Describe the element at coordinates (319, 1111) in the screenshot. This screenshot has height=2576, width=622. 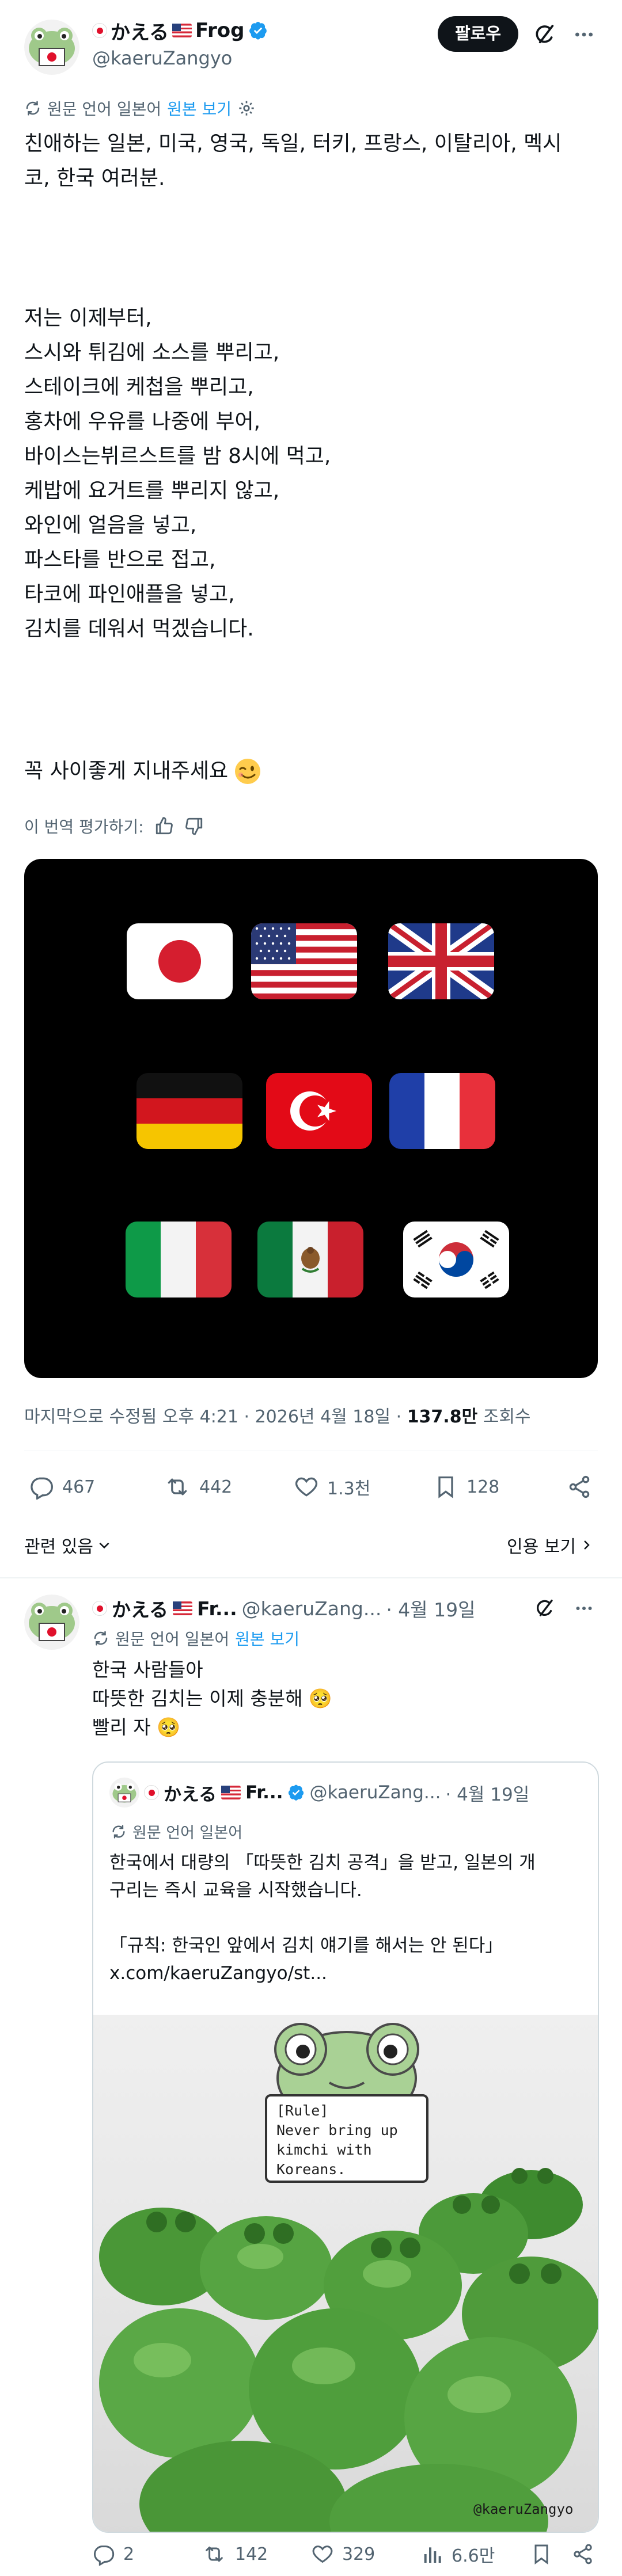
I see `turkey-flag` at that location.